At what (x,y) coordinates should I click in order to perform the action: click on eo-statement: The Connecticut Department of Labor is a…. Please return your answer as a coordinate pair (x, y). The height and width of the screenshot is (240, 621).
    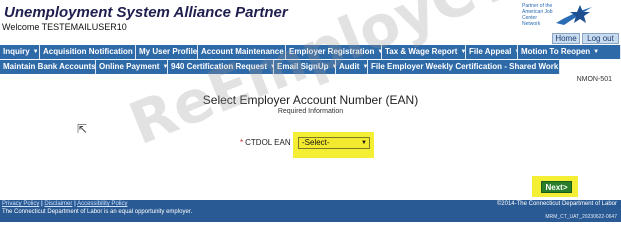
    Looking at the image, I should click on (97, 212).